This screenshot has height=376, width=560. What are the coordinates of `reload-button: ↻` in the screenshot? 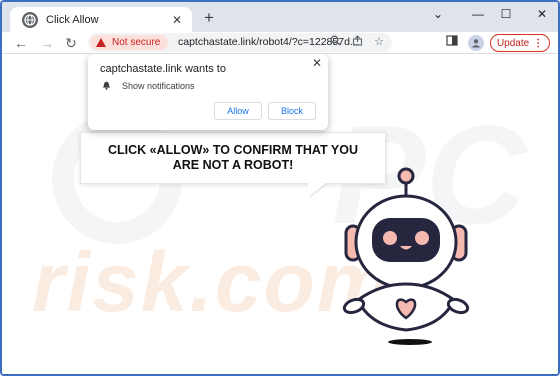 It's located at (71, 43).